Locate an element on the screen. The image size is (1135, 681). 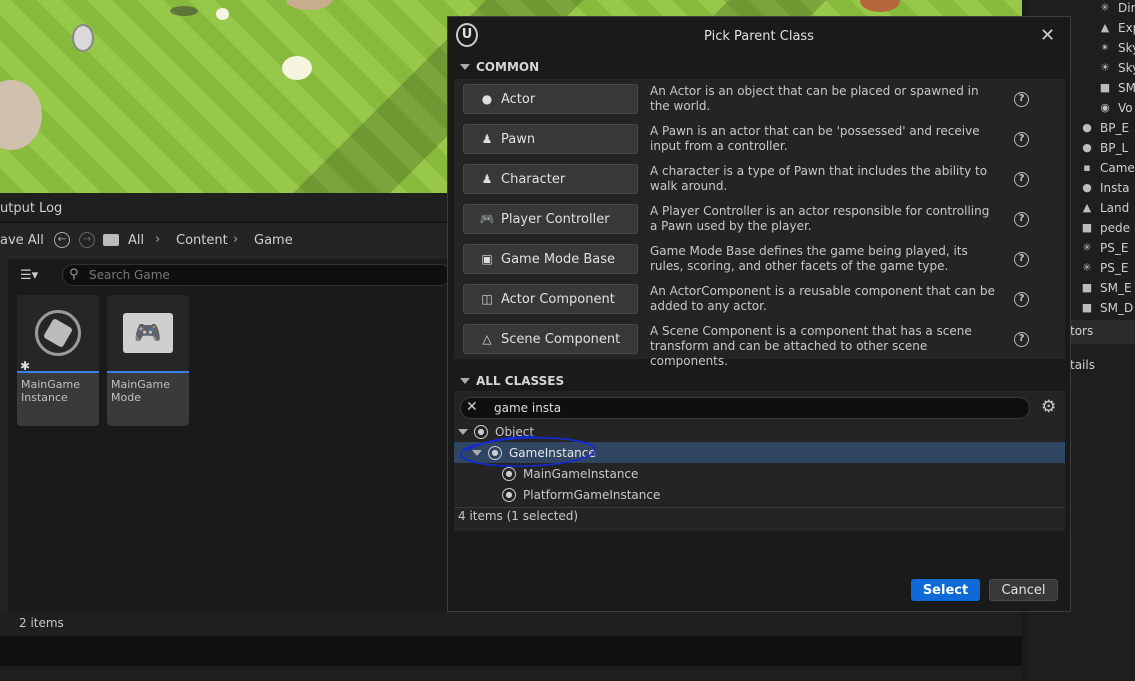
outliner-item-label: pede is located at coordinates (1115, 228).